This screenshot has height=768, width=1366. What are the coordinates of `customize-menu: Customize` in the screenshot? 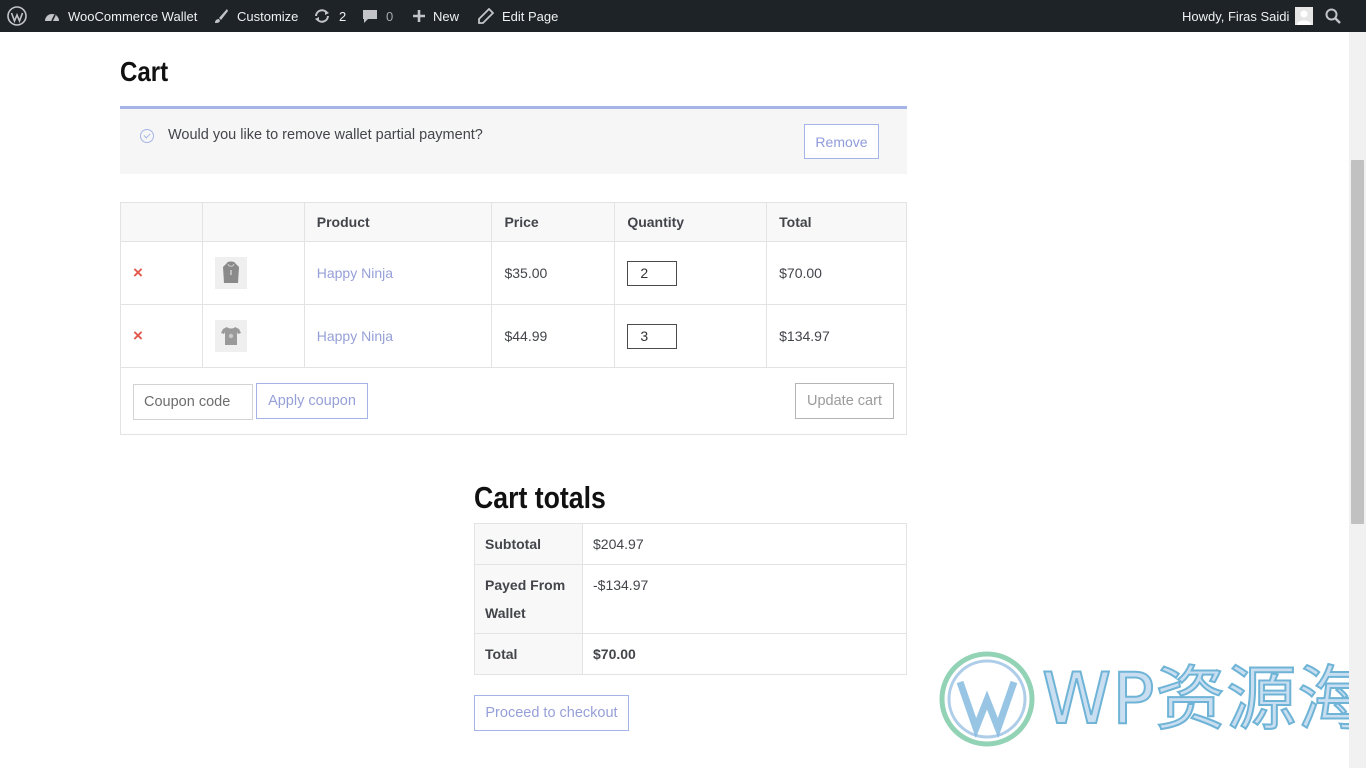 It's located at (255, 16).